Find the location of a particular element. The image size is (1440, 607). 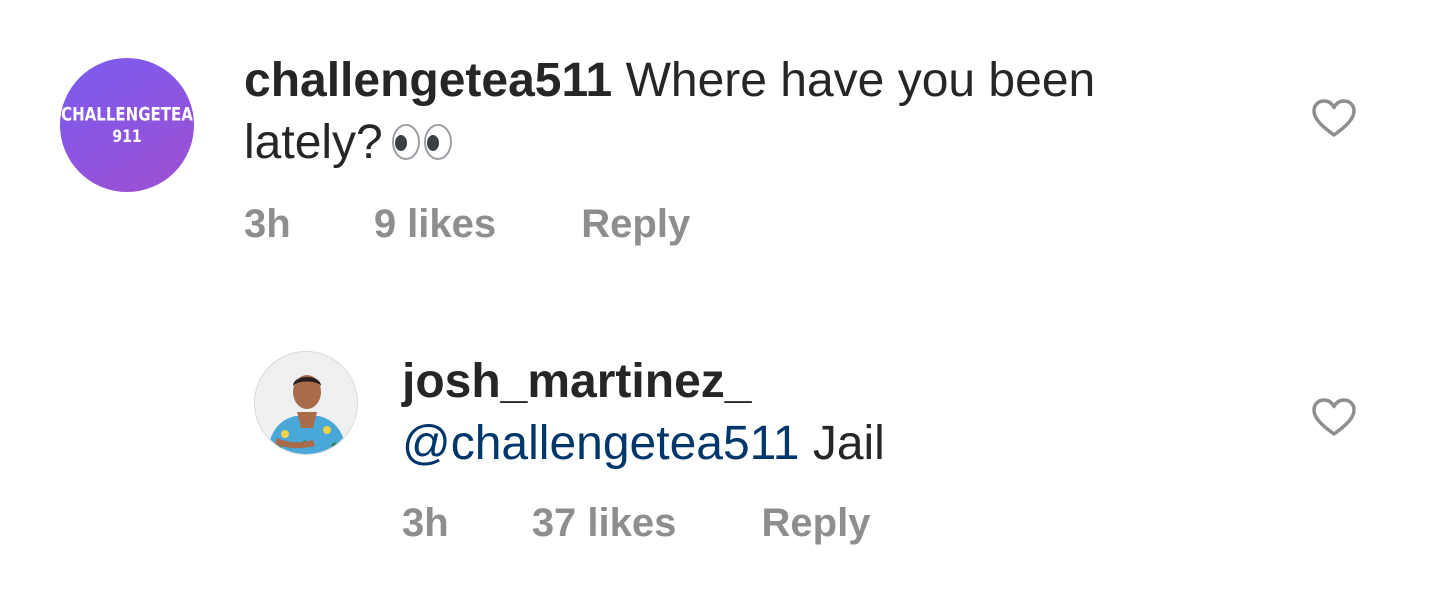

avatar is located at coordinates (306, 403).